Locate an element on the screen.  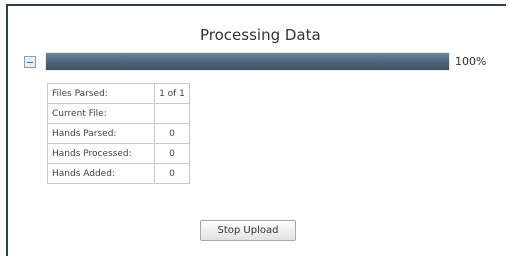
table-row: Hands Processed: 0 is located at coordinates (118, 153).